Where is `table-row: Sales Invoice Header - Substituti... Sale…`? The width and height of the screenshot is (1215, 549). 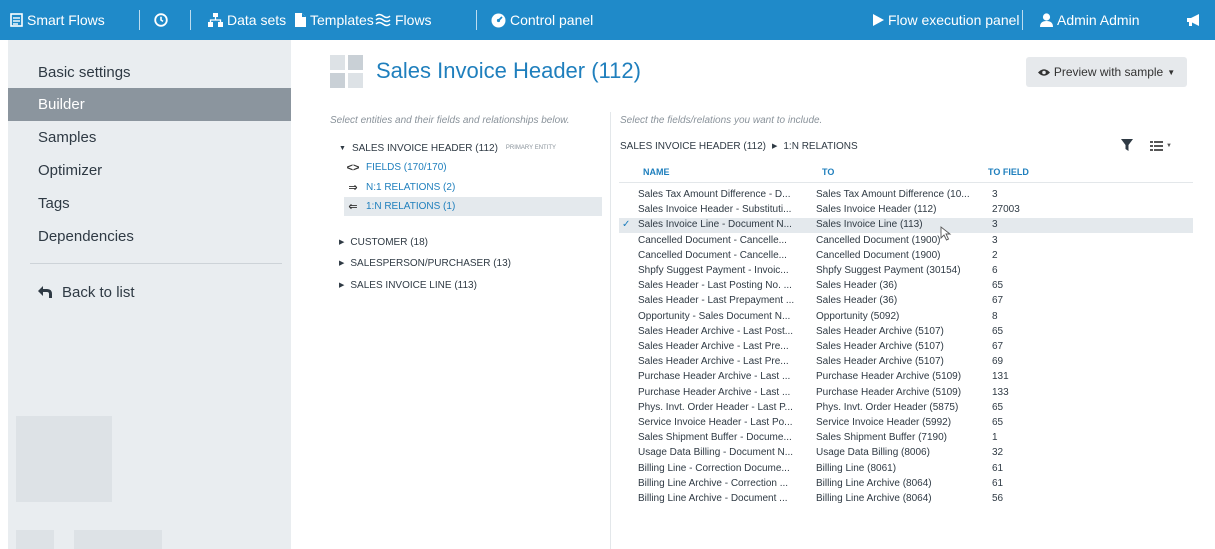 table-row: Sales Invoice Header - Substituti... Sale… is located at coordinates (906, 210).